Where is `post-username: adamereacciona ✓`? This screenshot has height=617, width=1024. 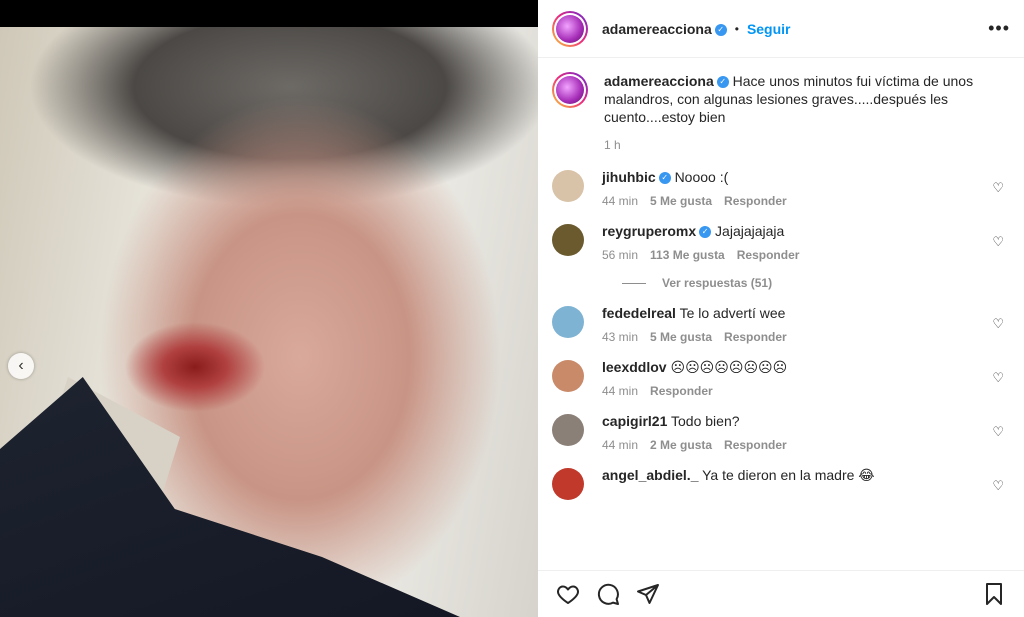 post-username: adamereacciona ✓ is located at coordinates (664, 29).